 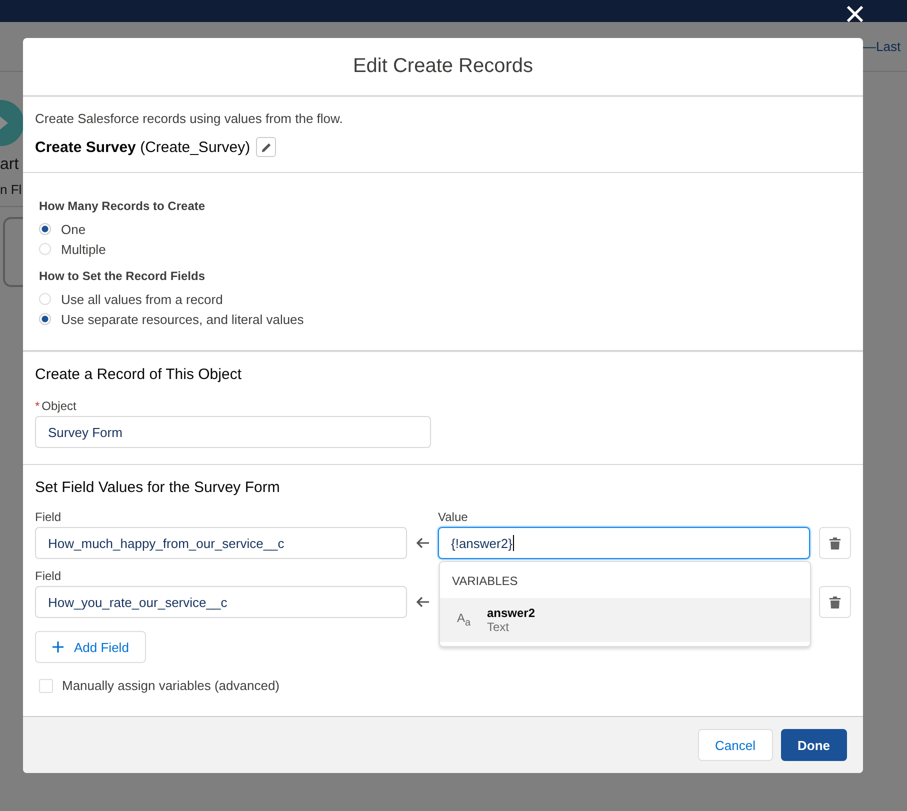 What do you see at coordinates (855, 14) in the screenshot?
I see `close-icon` at bounding box center [855, 14].